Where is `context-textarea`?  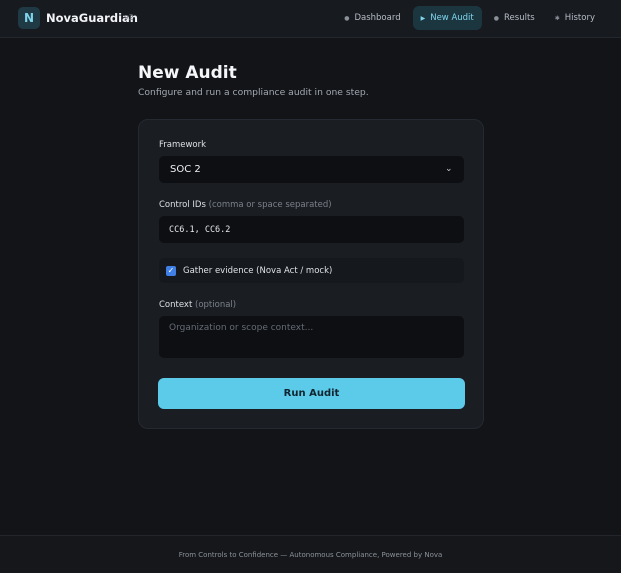 context-textarea is located at coordinates (311, 337).